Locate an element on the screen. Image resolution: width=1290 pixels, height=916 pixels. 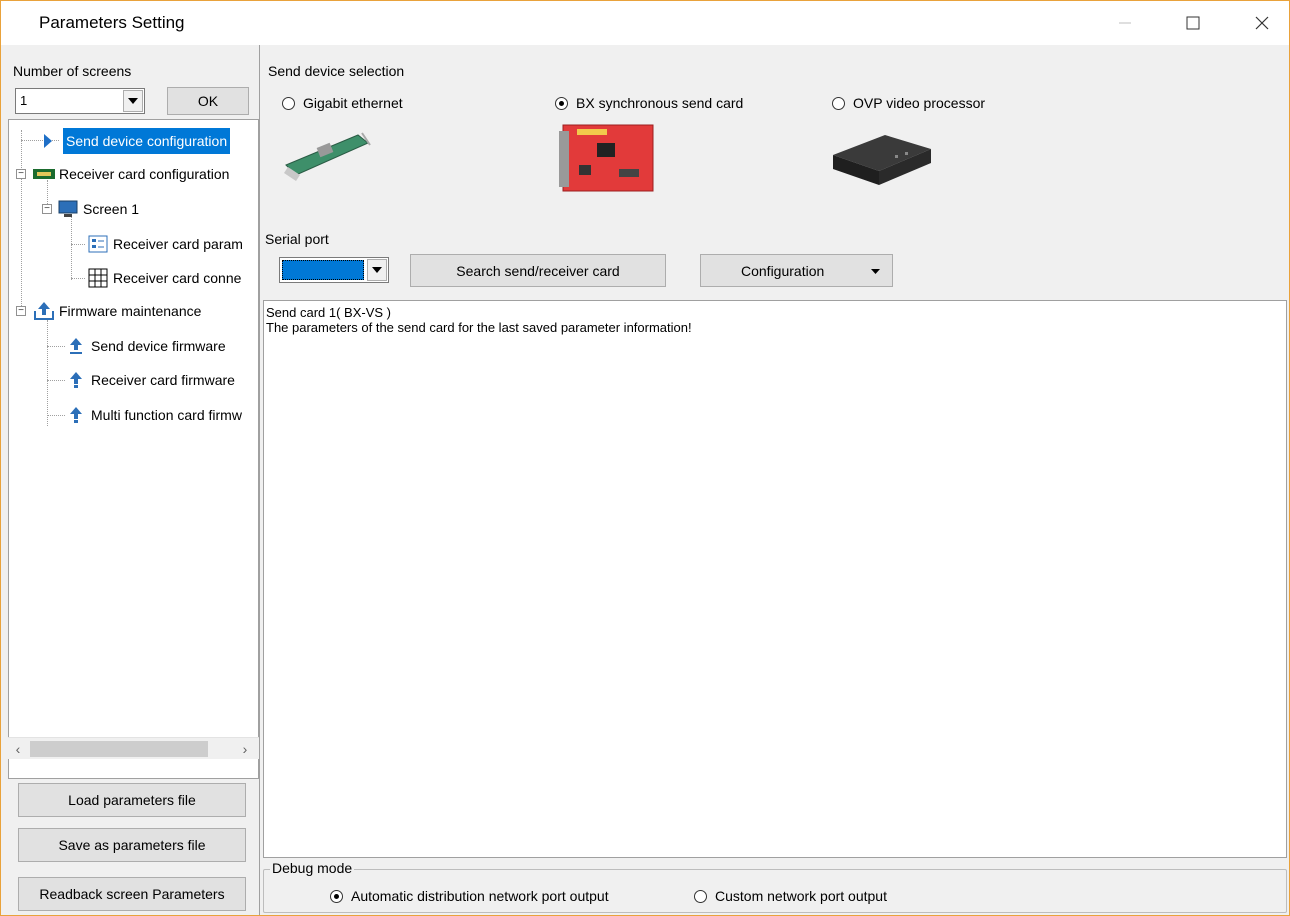
upload-tray-icon is located at coordinates (44, 311).